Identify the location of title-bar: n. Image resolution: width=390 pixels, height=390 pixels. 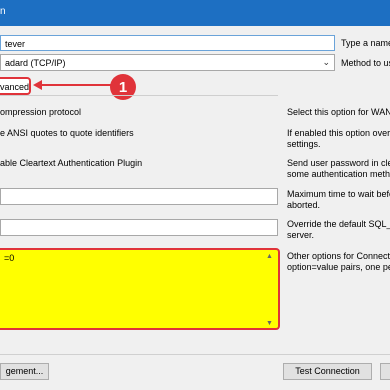
(195, 13).